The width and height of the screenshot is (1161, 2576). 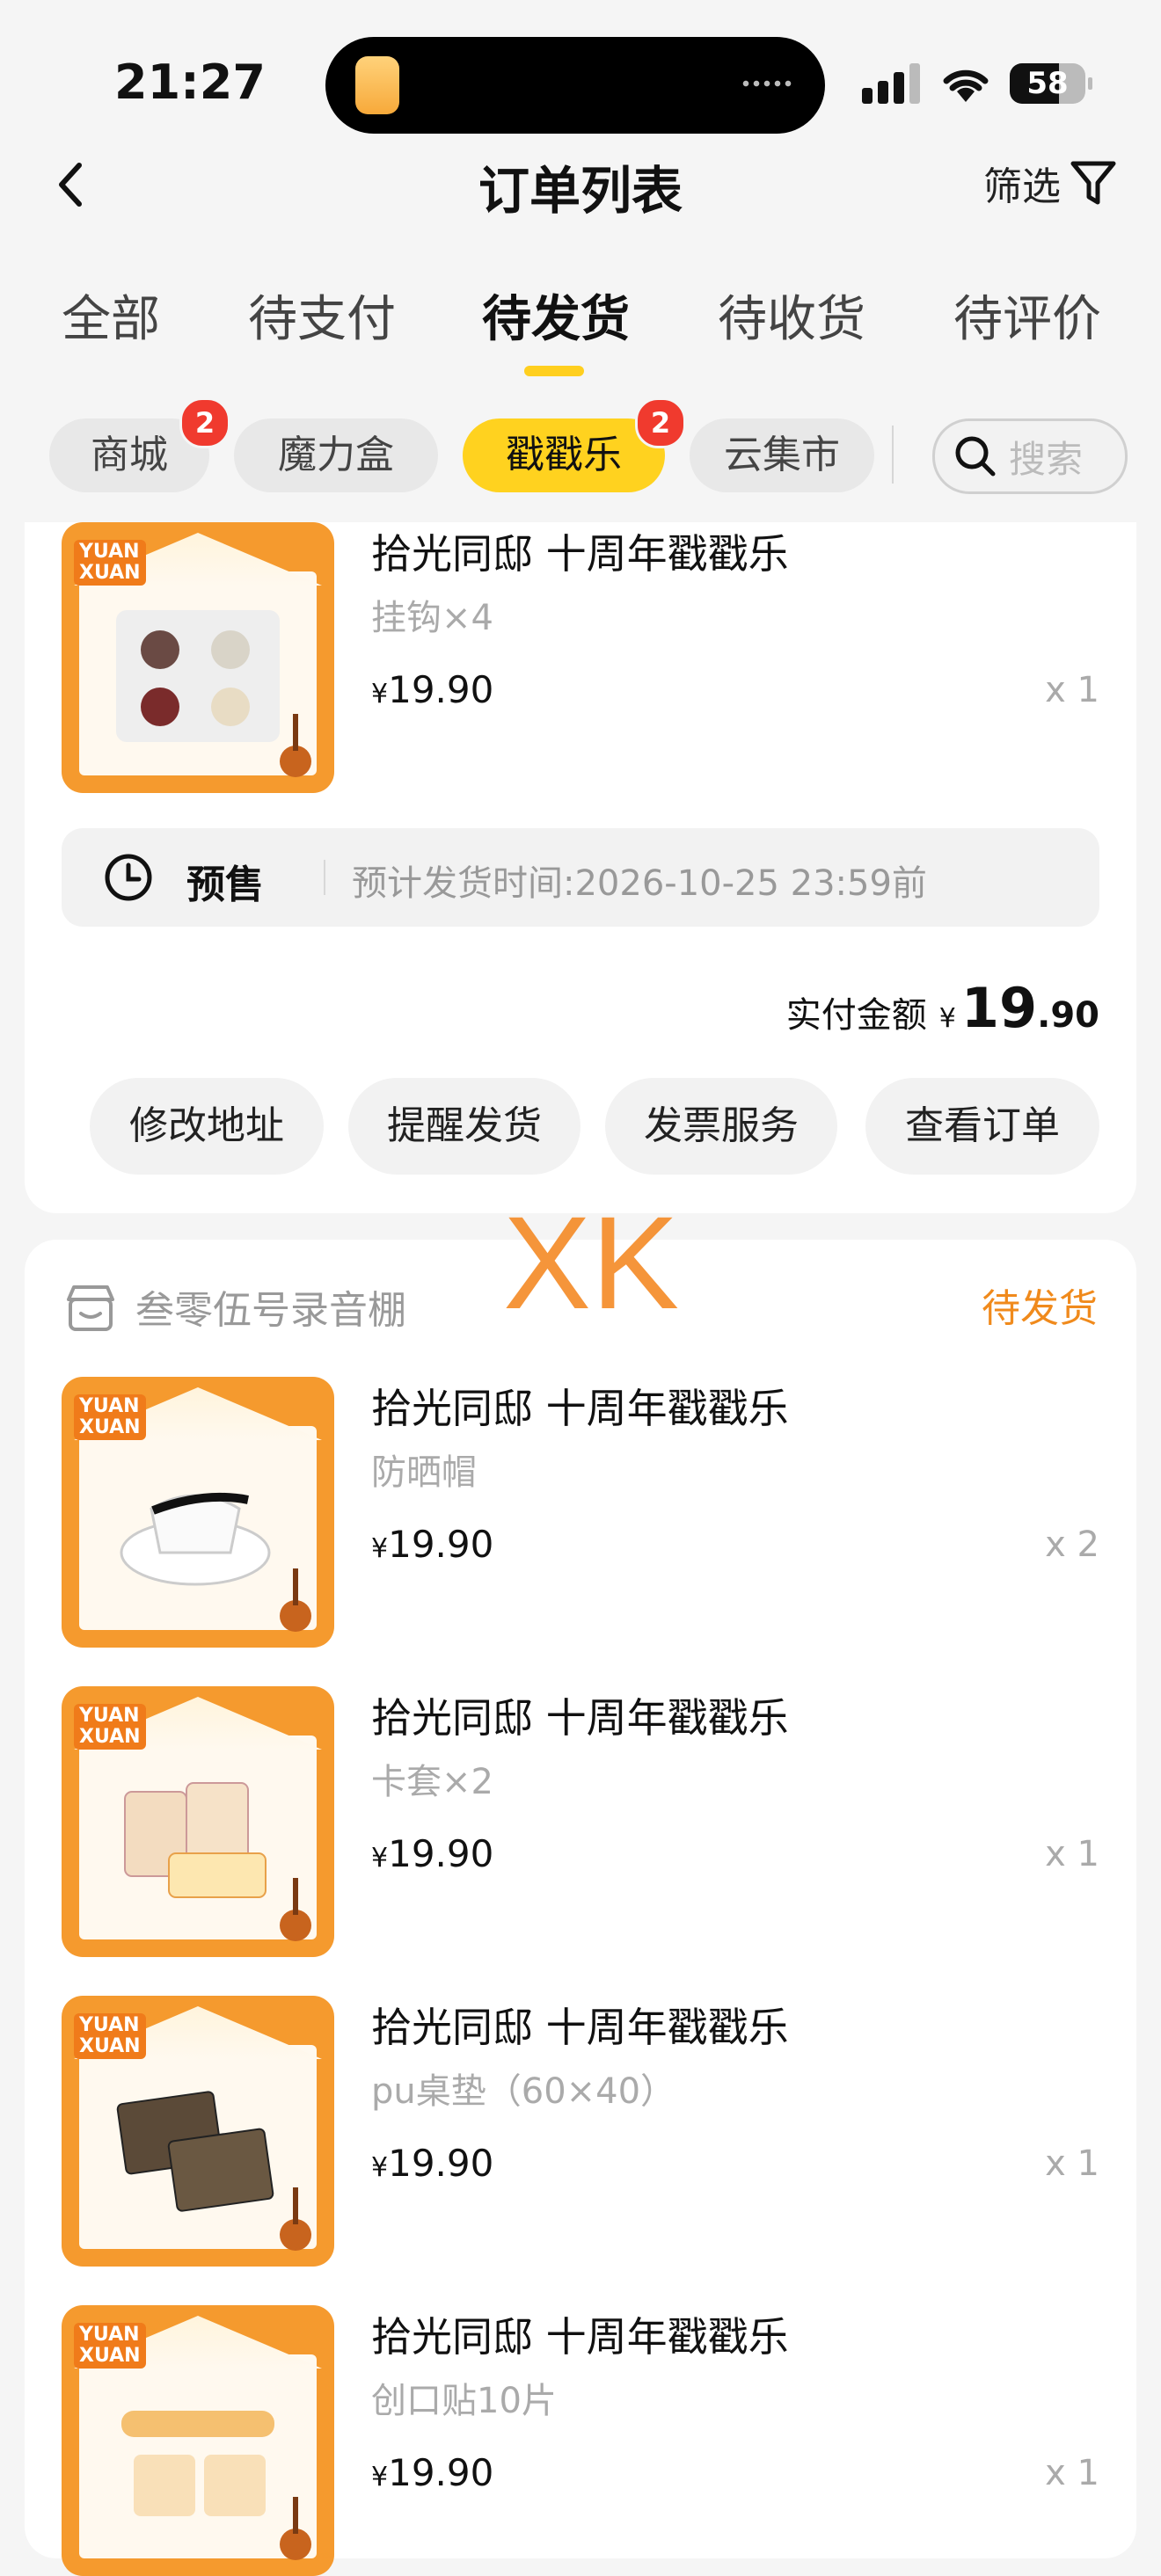 What do you see at coordinates (198, 1531) in the screenshot?
I see `product-image-sun-hat` at bounding box center [198, 1531].